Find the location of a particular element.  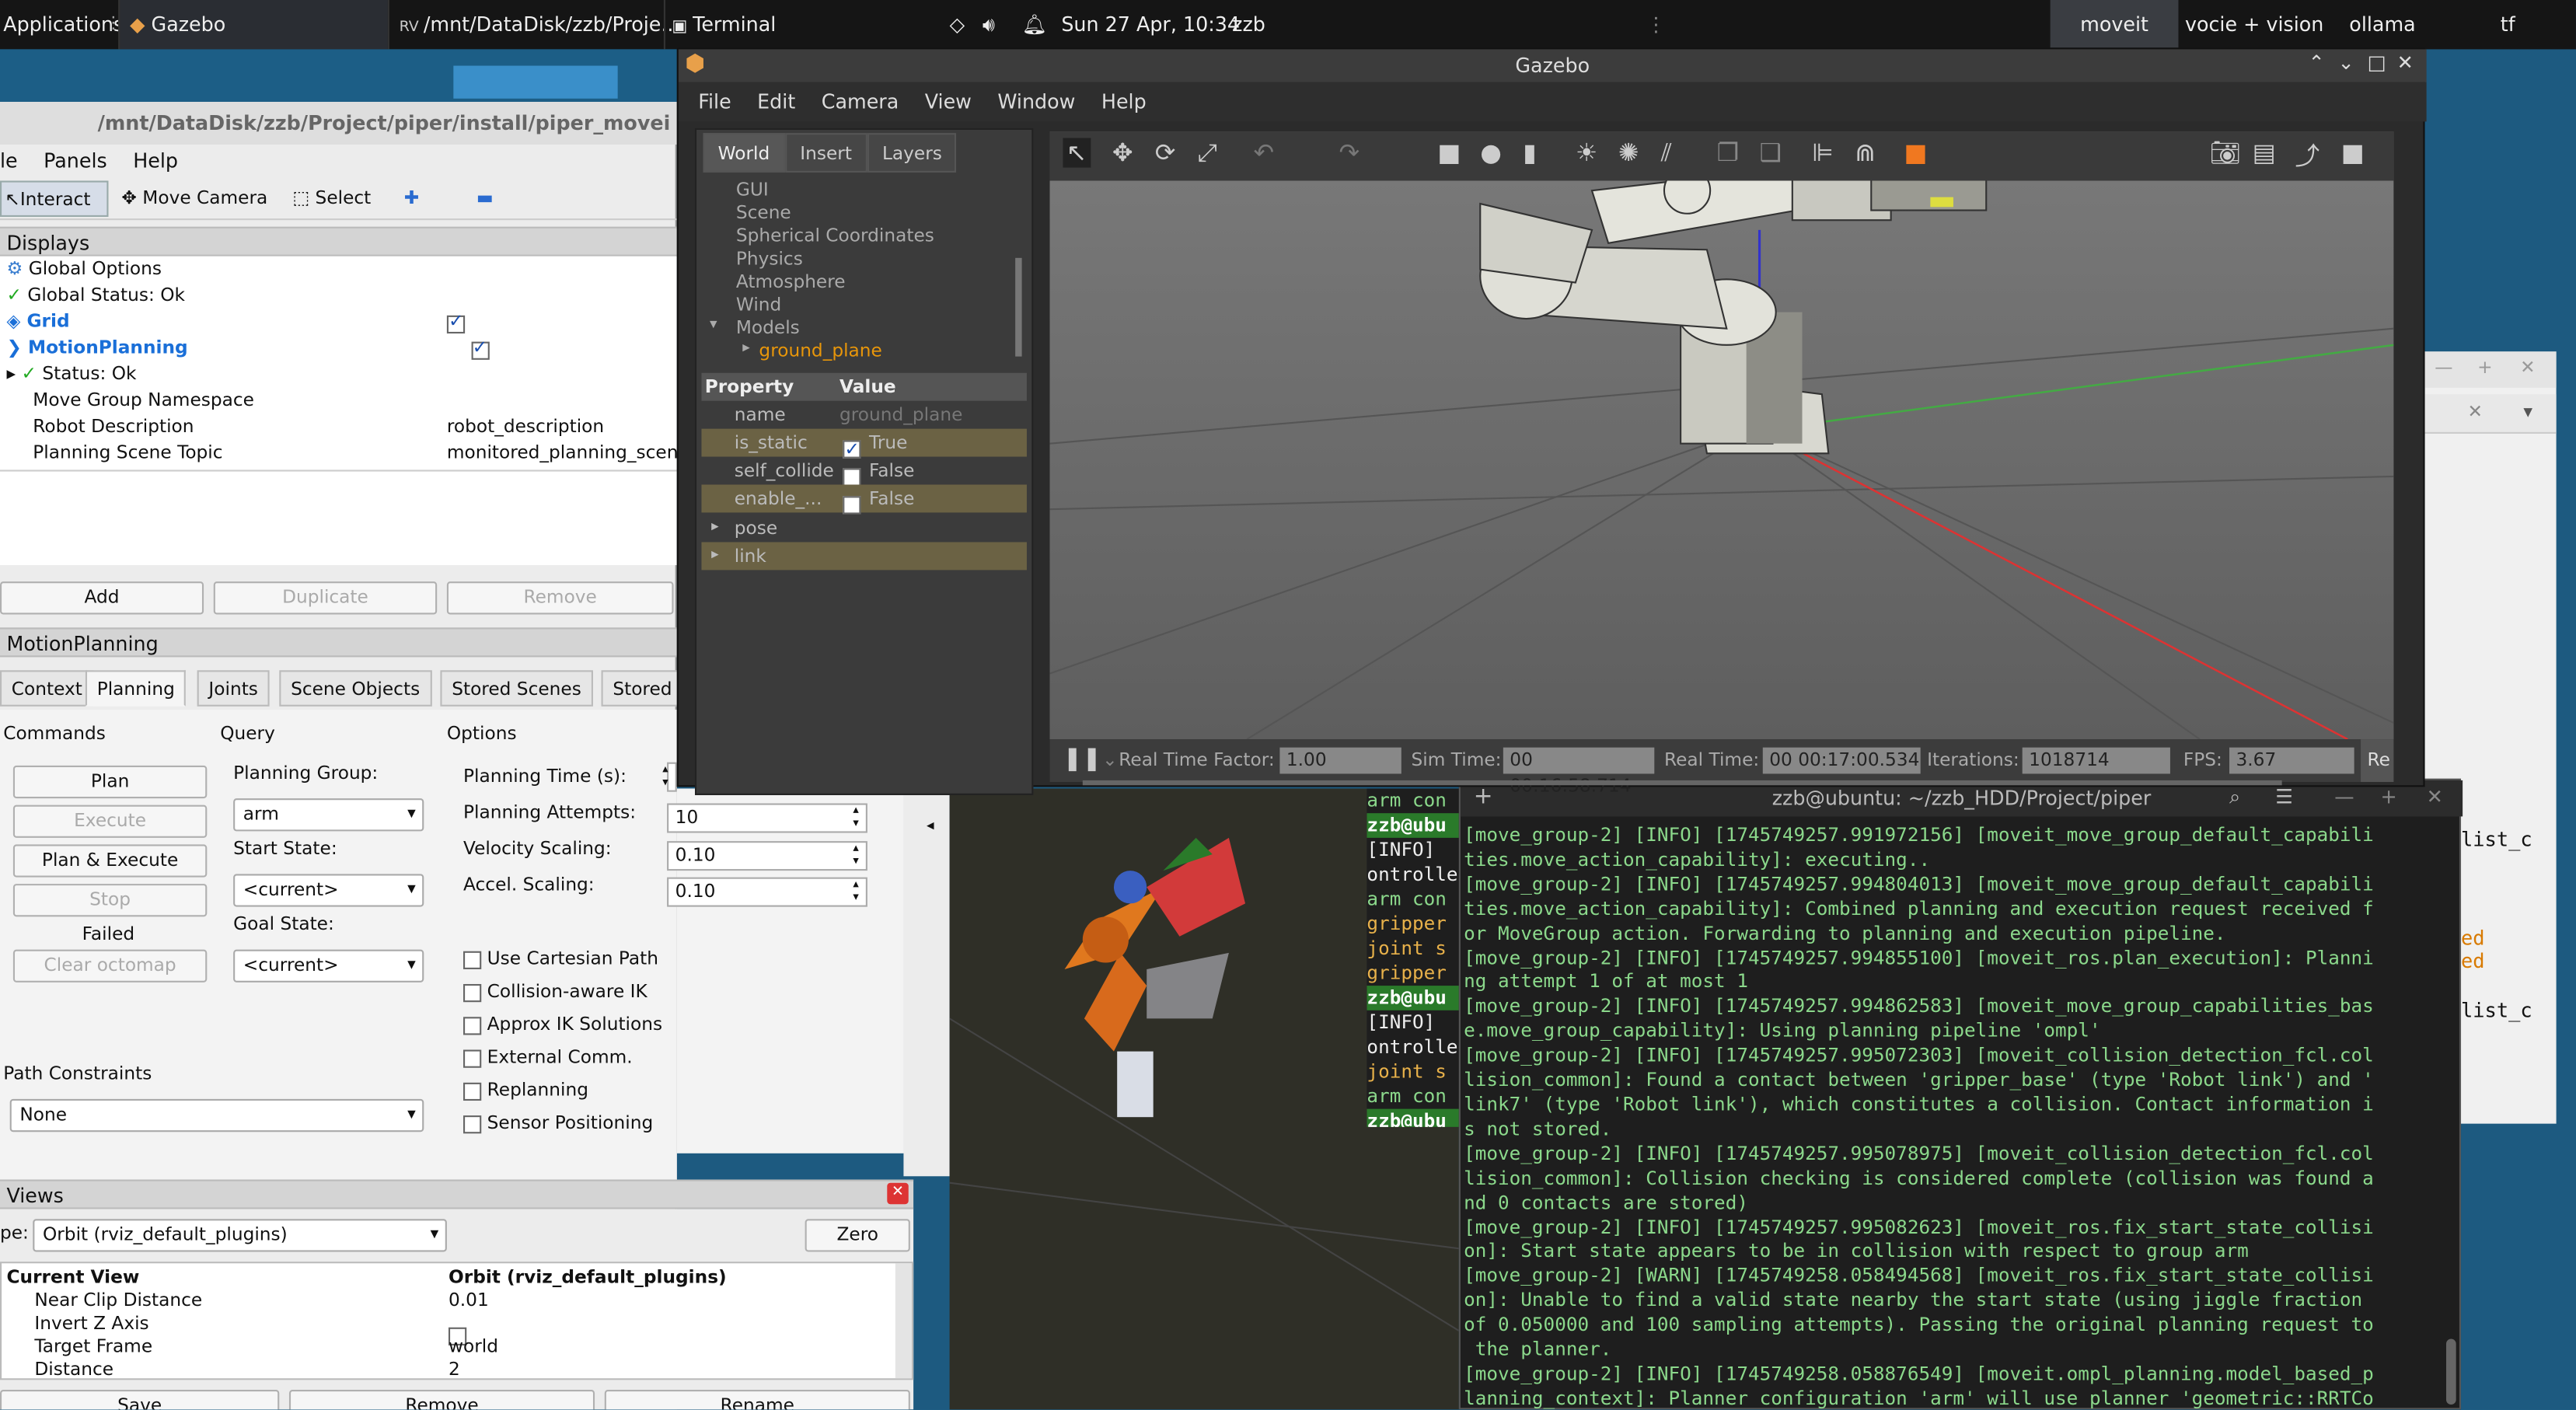

distance-value: 2 is located at coordinates (454, 1370).